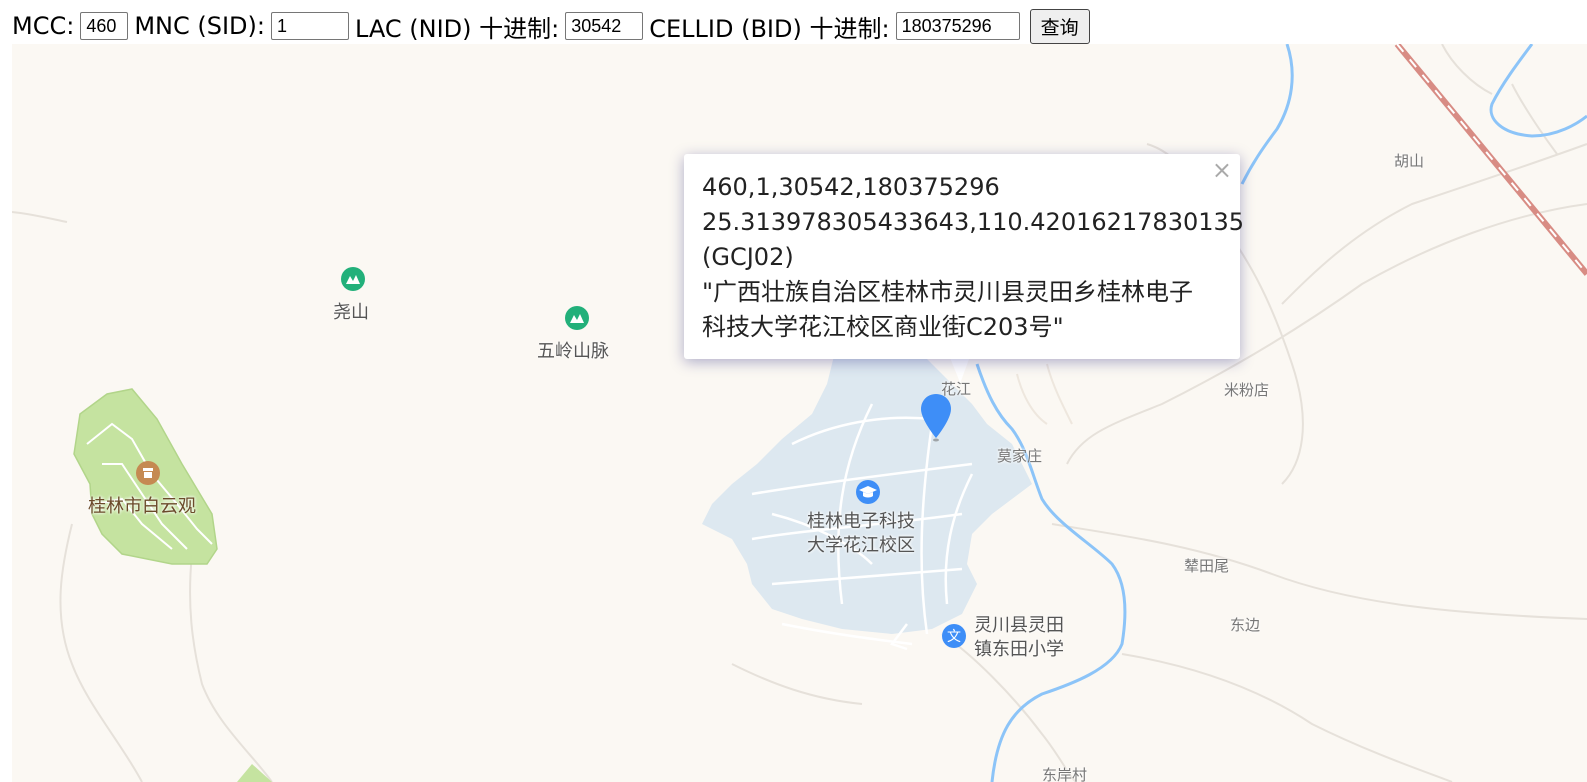  Describe the element at coordinates (1222, 170) in the screenshot. I see `close-icon: ×` at that location.